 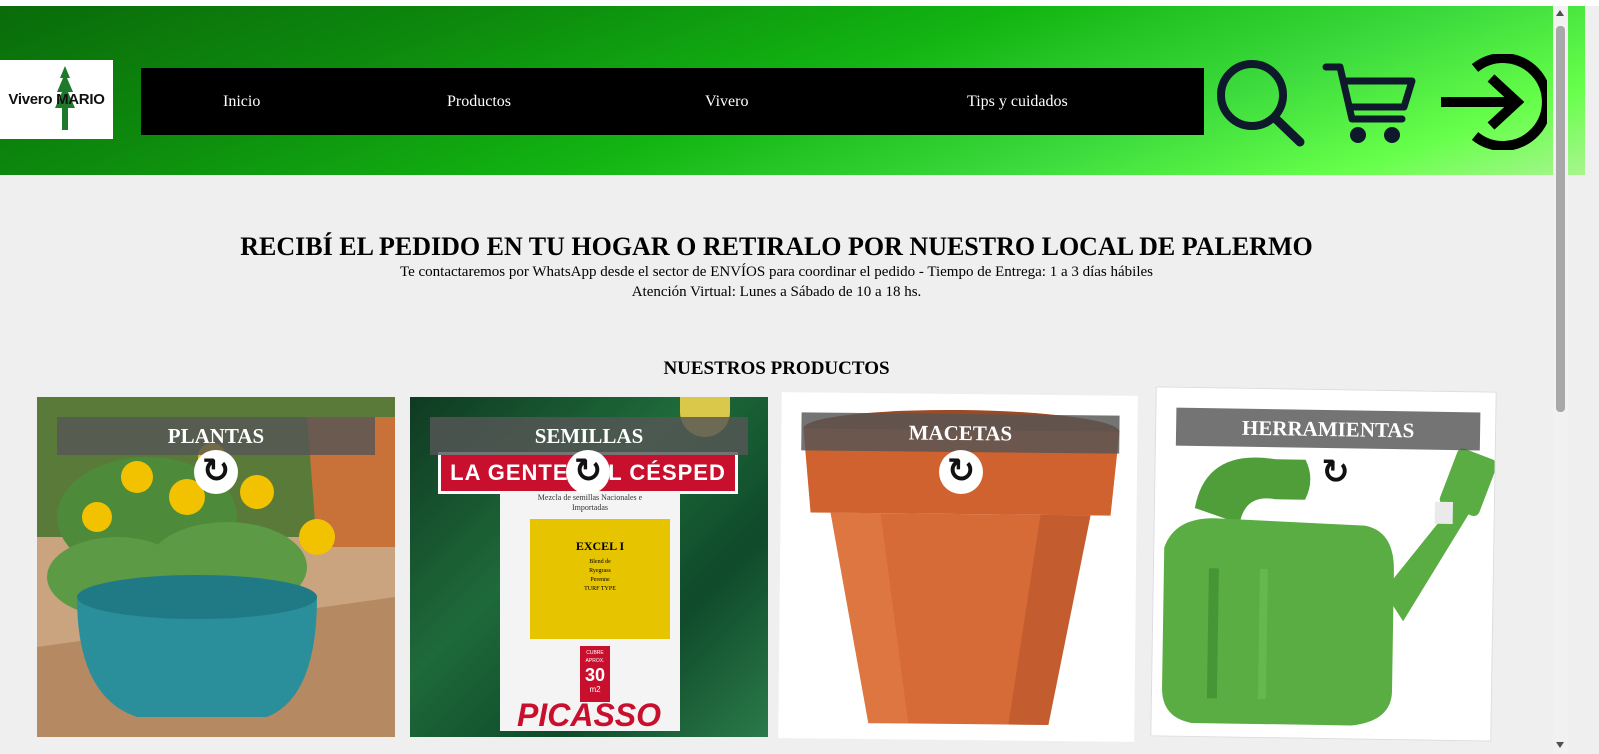 I want to click on bag-badge-value: 30, so click(x=595, y=675).